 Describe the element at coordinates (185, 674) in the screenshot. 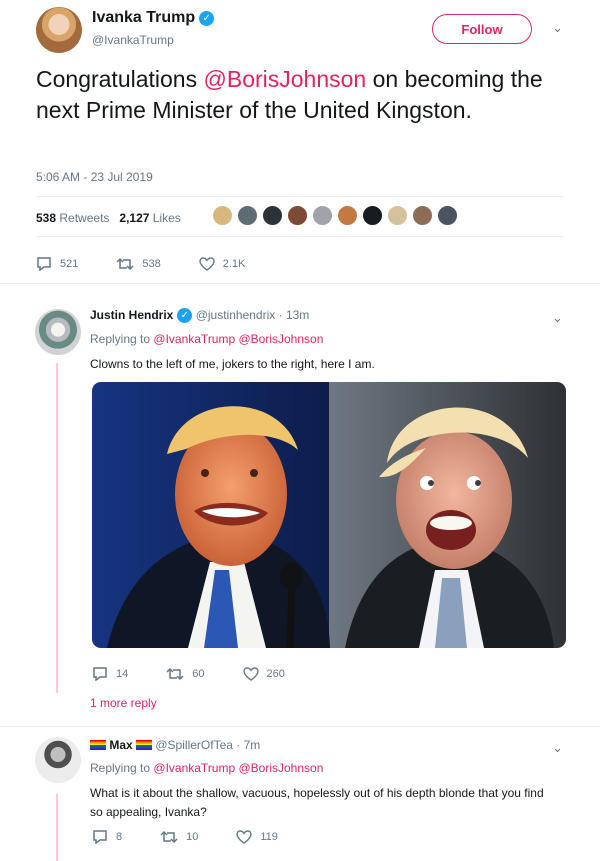

I see `retweet-action: 60` at that location.